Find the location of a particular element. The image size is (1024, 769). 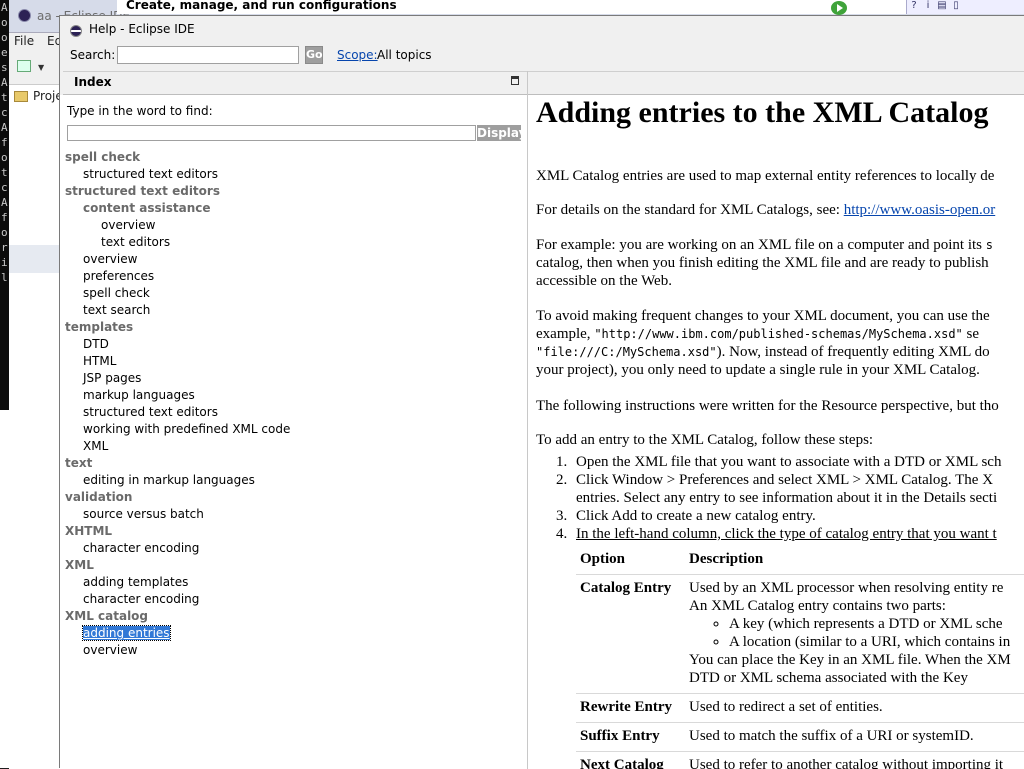

folder-icon is located at coordinates (21, 96).